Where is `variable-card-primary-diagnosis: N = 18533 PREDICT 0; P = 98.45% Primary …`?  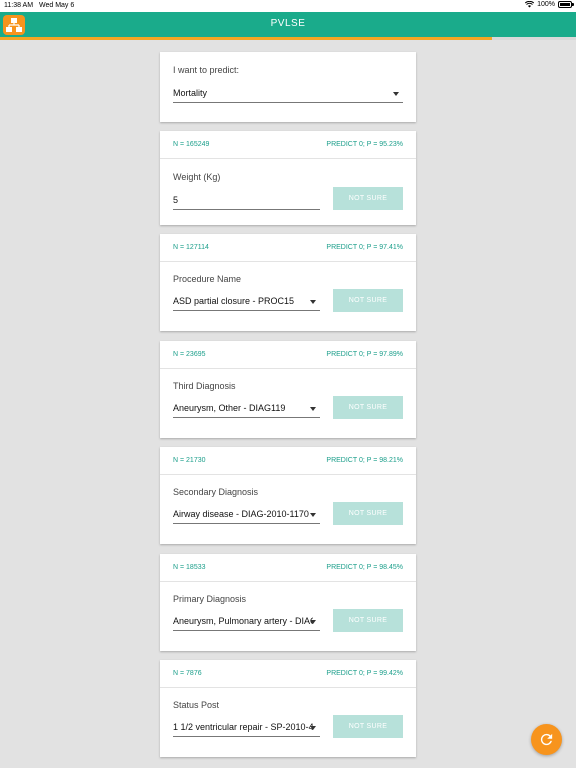
variable-card-primary-diagnosis: N = 18533 PREDICT 0; P = 98.45% Primary … is located at coordinates (288, 602).